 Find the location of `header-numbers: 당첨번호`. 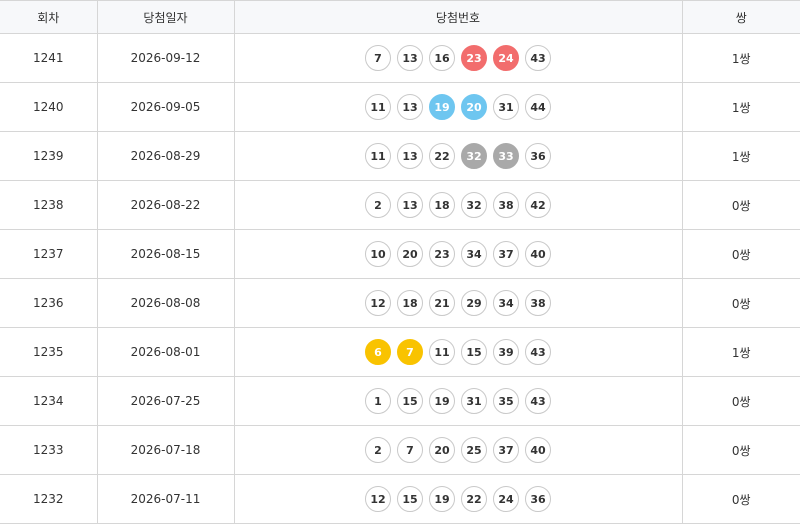

header-numbers: 당첨번호 is located at coordinates (458, 17).